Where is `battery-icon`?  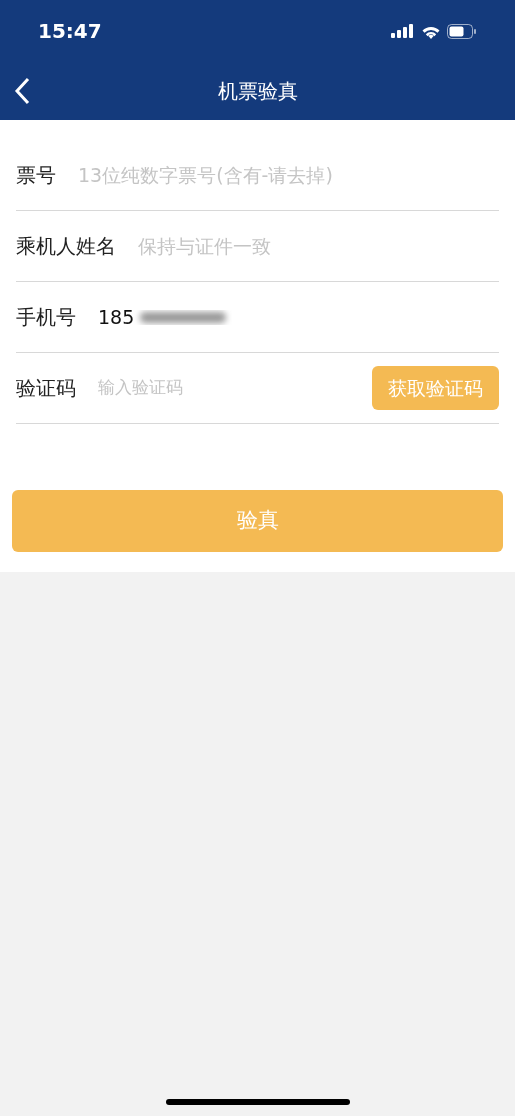 battery-icon is located at coordinates (462, 31).